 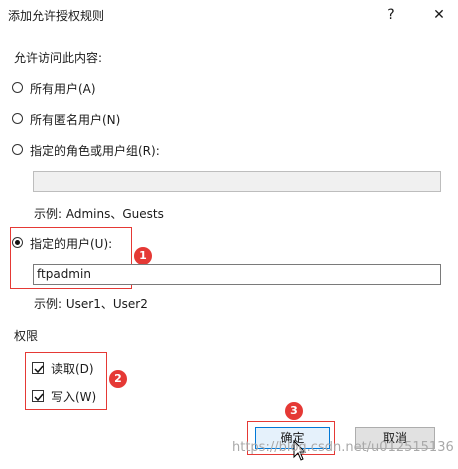 I want to click on checkbox-write-box, so click(x=38, y=396).